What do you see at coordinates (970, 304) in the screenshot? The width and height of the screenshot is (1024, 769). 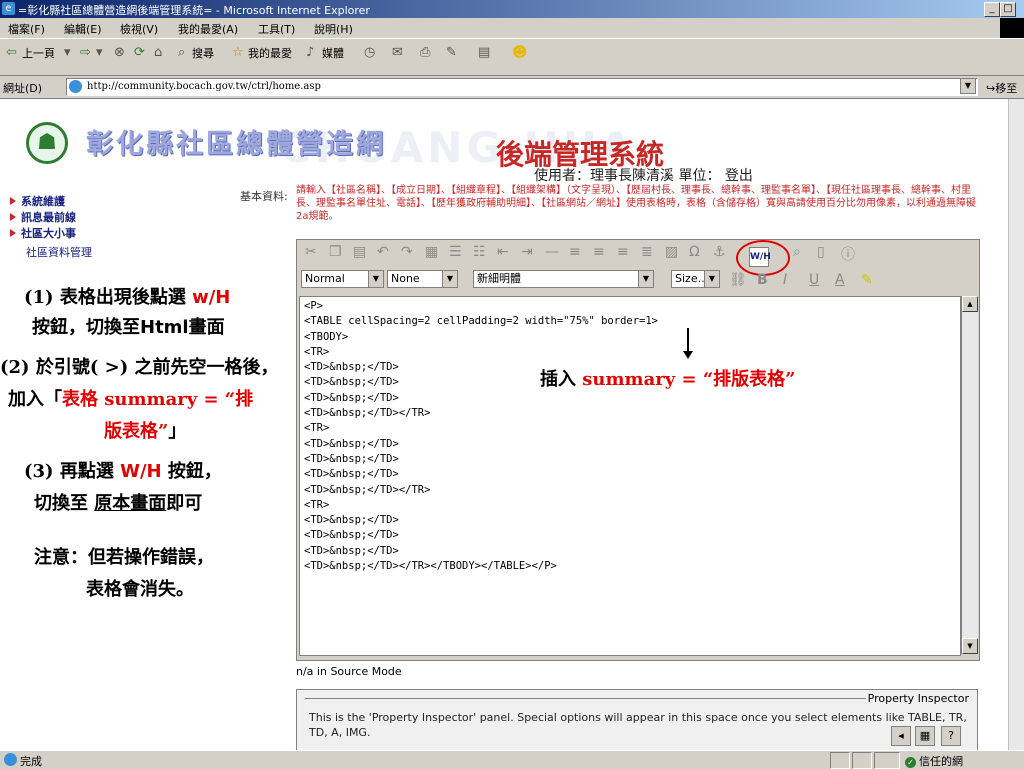 I see `scroll-up-icon: ▲` at bounding box center [970, 304].